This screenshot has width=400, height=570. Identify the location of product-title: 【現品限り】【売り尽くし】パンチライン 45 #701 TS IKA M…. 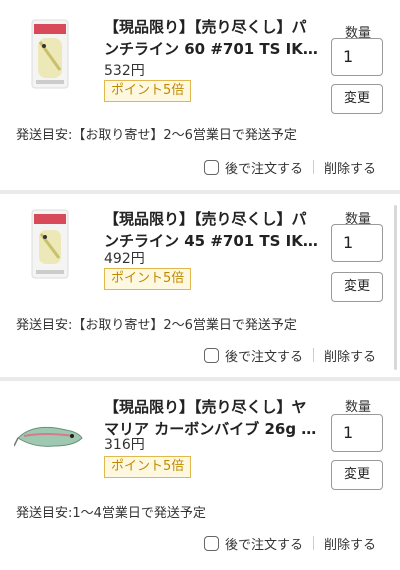
(212, 230).